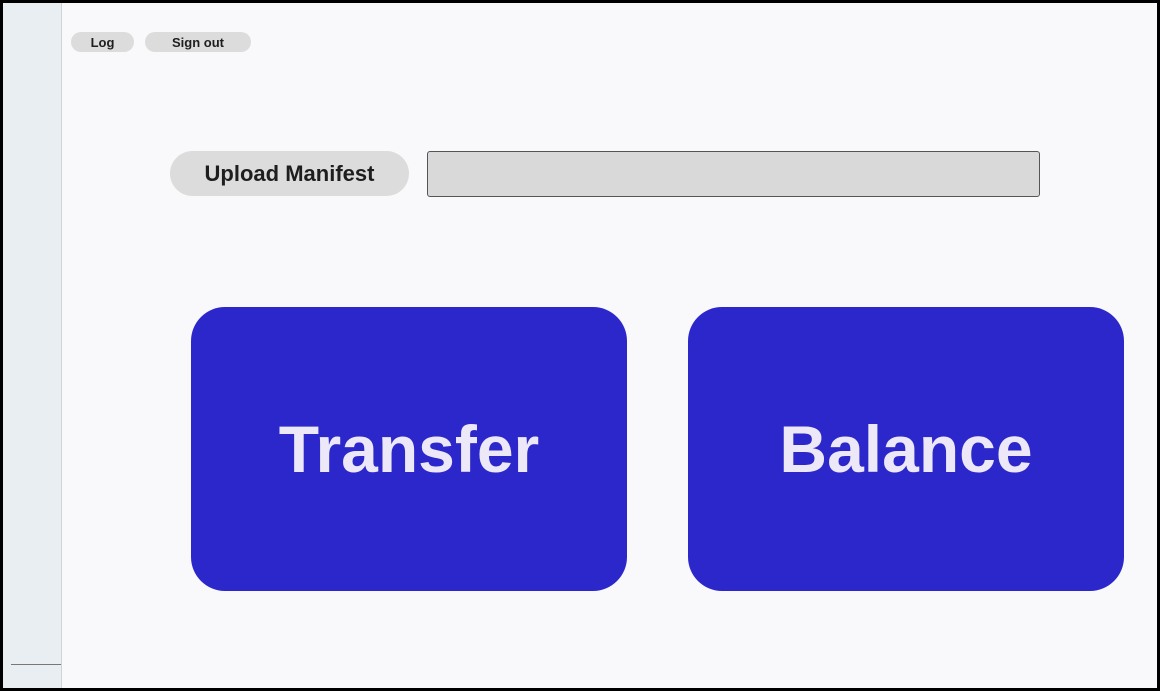 The image size is (1160, 691). What do you see at coordinates (289, 173) in the screenshot?
I see `upload-manifest-button: Upload Manifest` at bounding box center [289, 173].